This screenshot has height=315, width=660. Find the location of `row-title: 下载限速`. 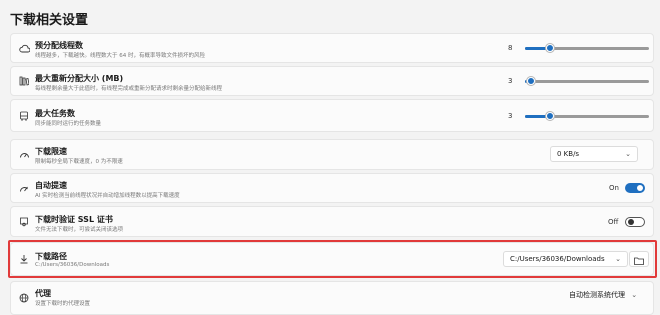

row-title: 下载限速 is located at coordinates (51, 151).